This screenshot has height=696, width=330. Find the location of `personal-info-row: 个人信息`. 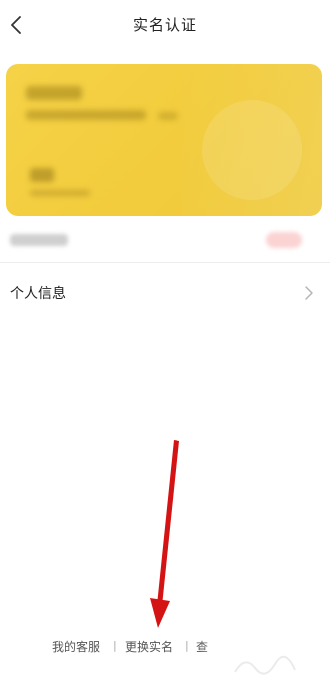

personal-info-row: 个人信息 is located at coordinates (165, 293).